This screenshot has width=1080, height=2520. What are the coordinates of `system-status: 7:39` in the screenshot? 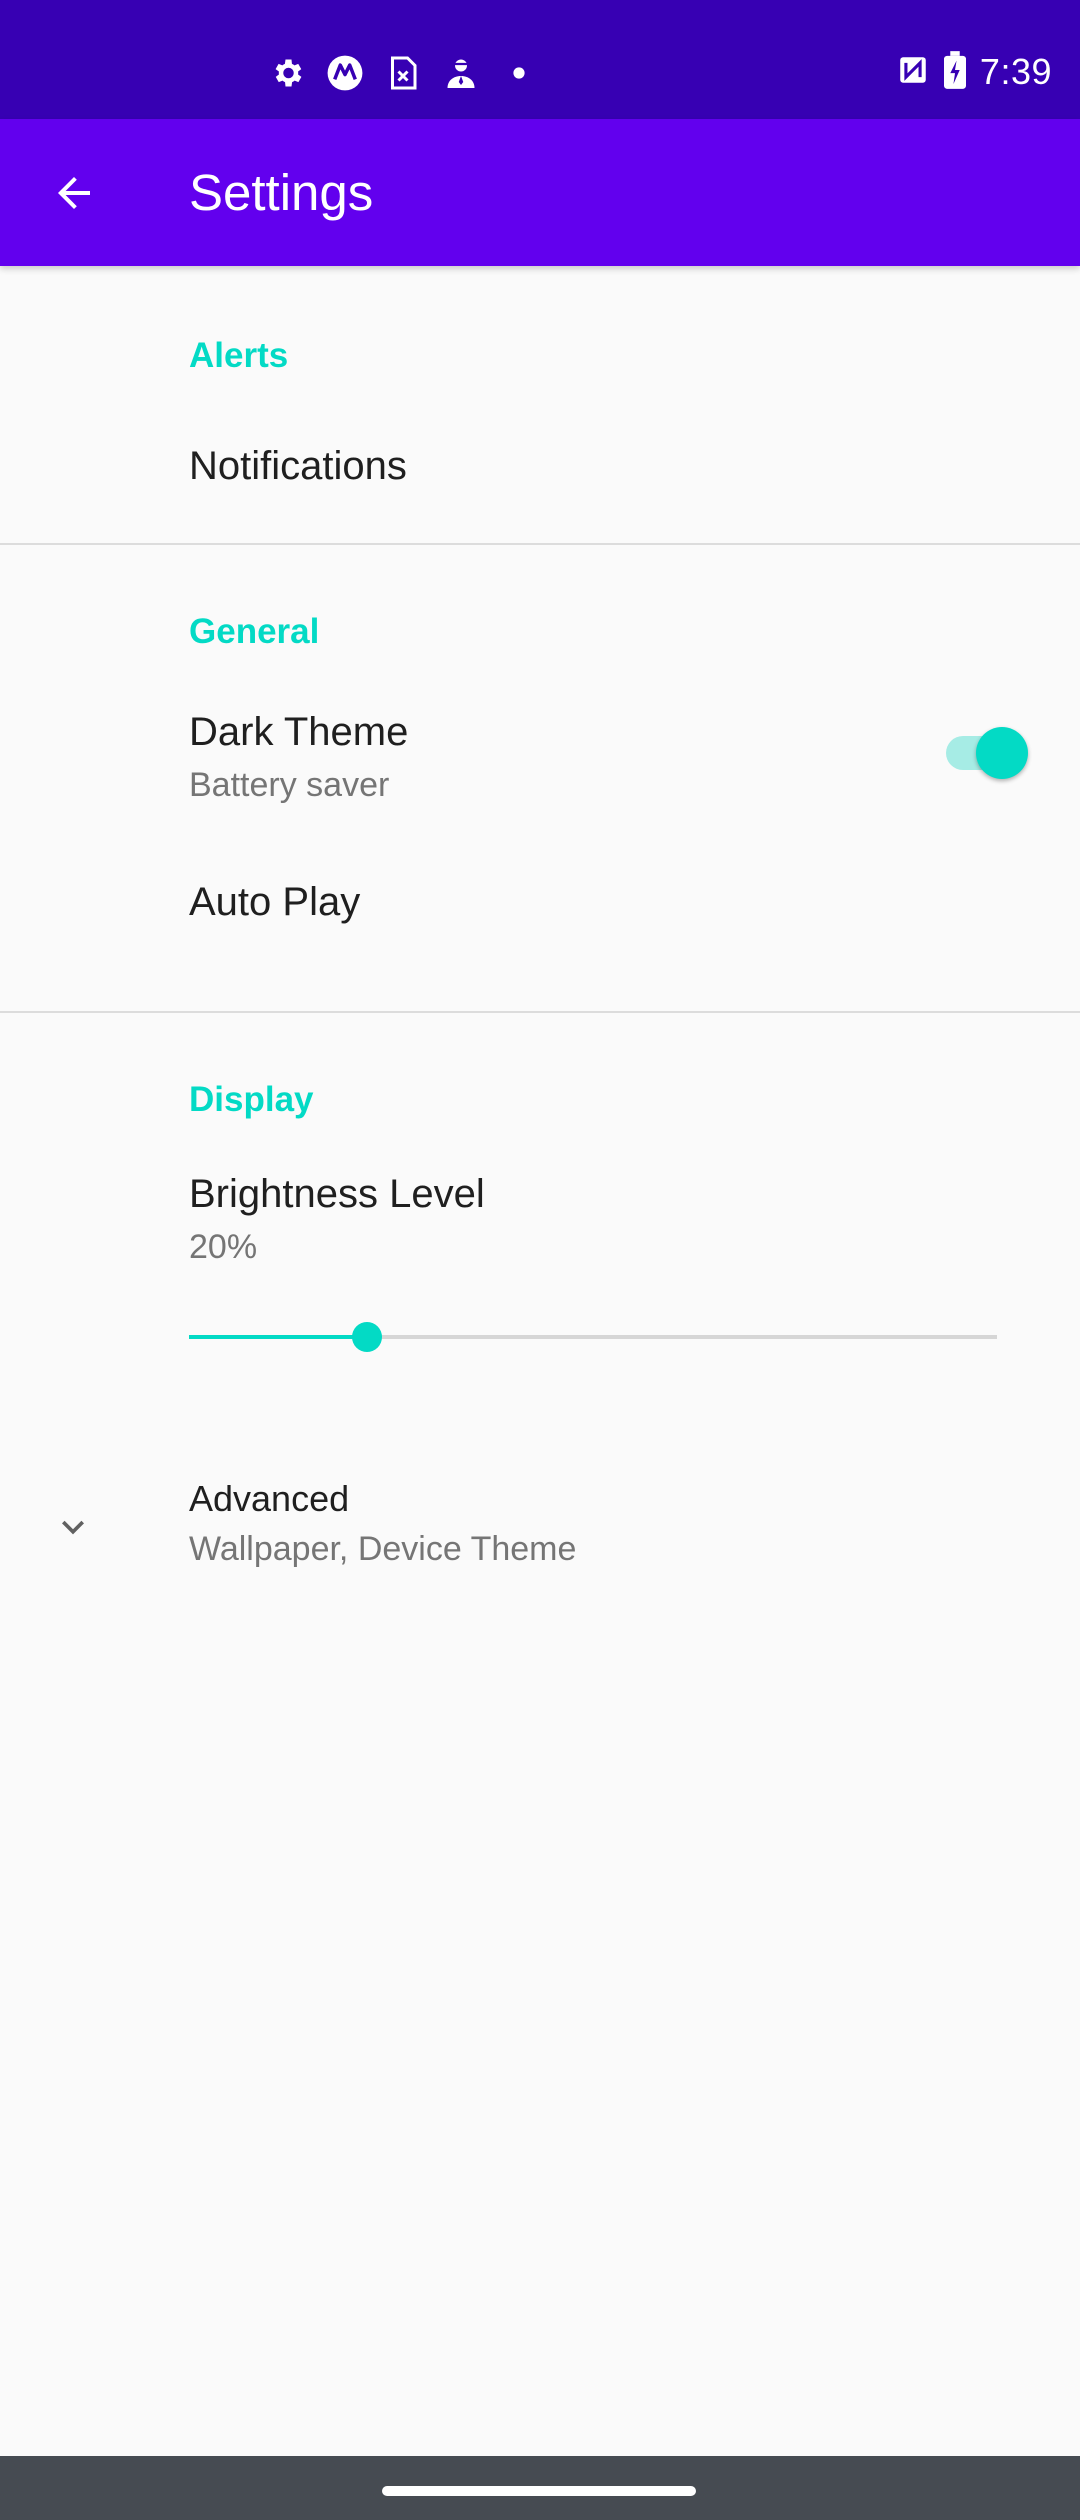 It's located at (974, 72).